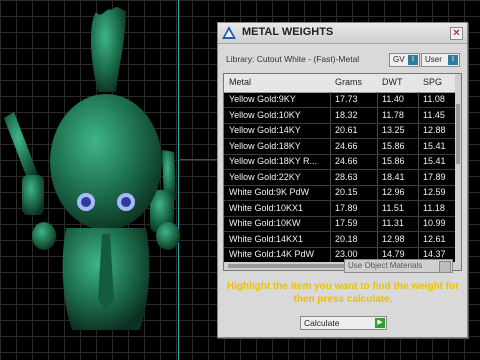 This screenshot has width=480, height=360. I want to click on table-row: Yellow Gold:14KY 20.61 13.25 12.88, so click(339, 131).